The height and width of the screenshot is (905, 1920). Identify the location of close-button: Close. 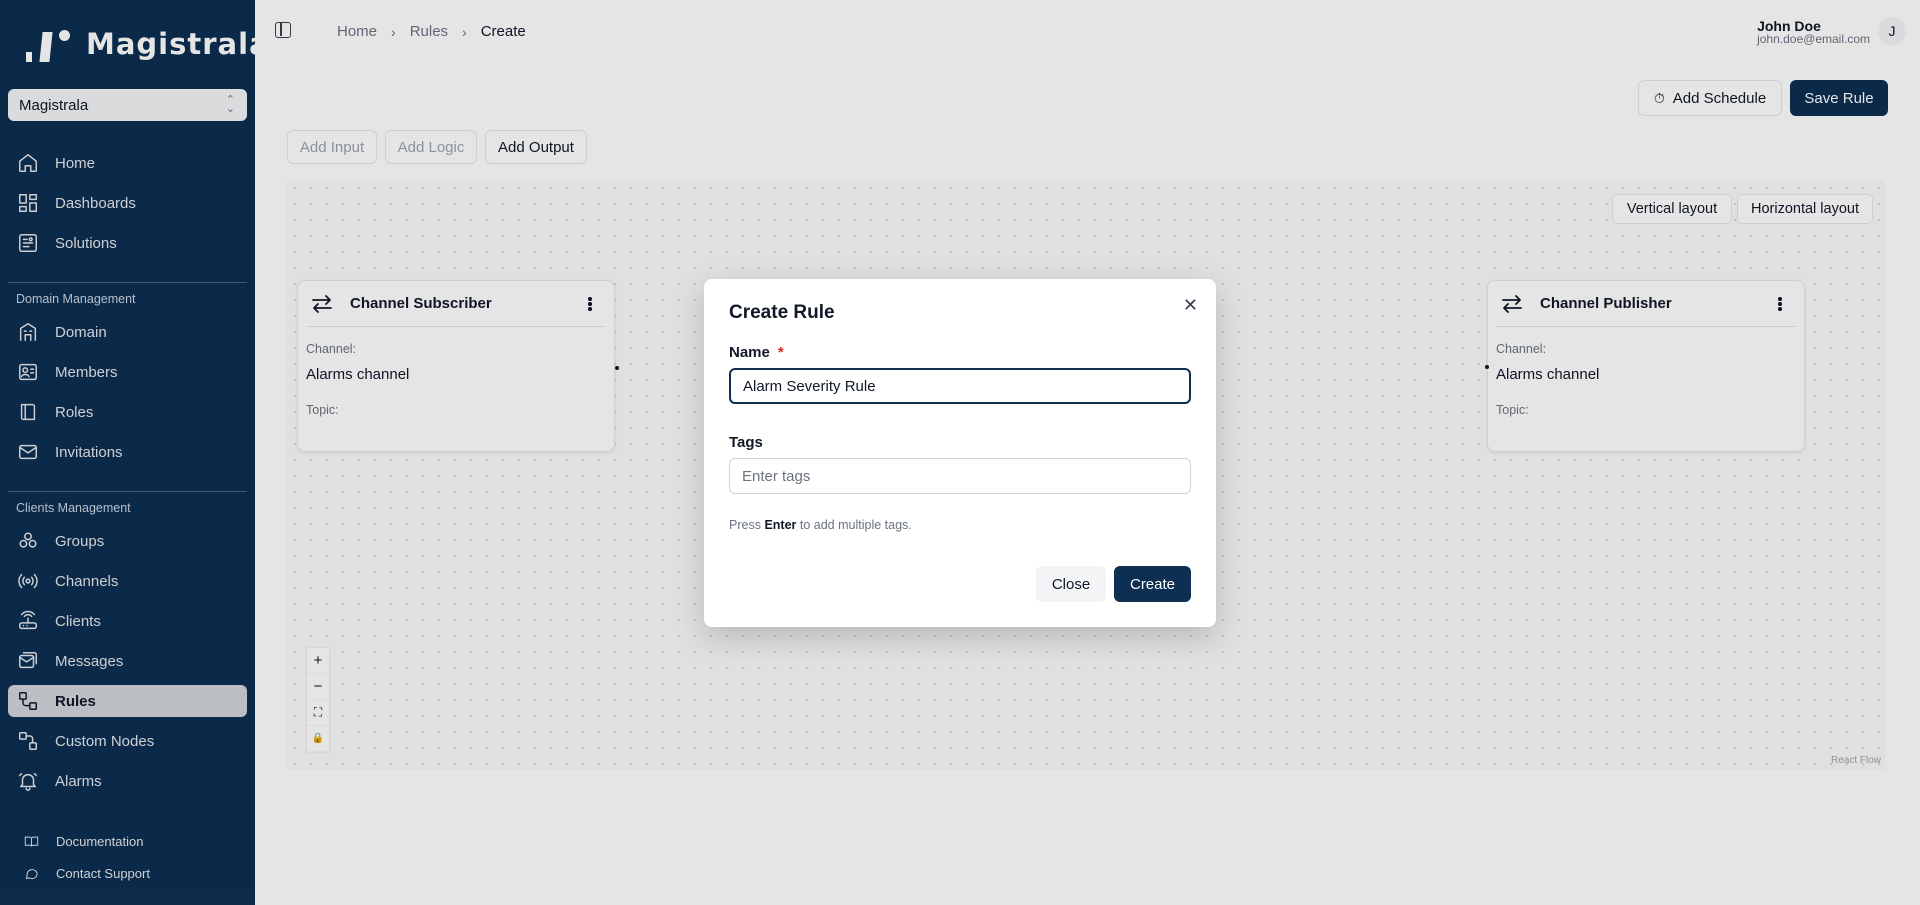
(1071, 584).